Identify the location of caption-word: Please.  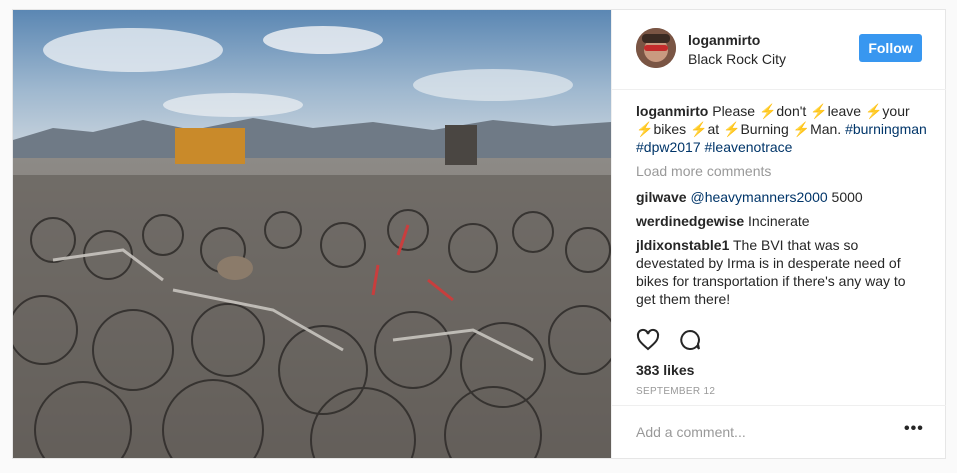
(735, 111).